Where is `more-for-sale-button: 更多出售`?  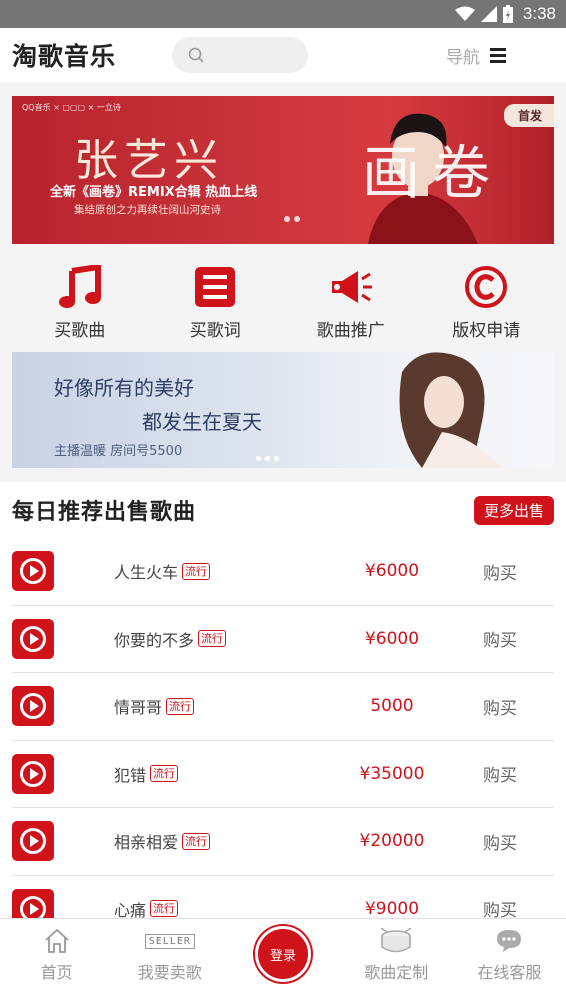
more-for-sale-button: 更多出售 is located at coordinates (513, 510).